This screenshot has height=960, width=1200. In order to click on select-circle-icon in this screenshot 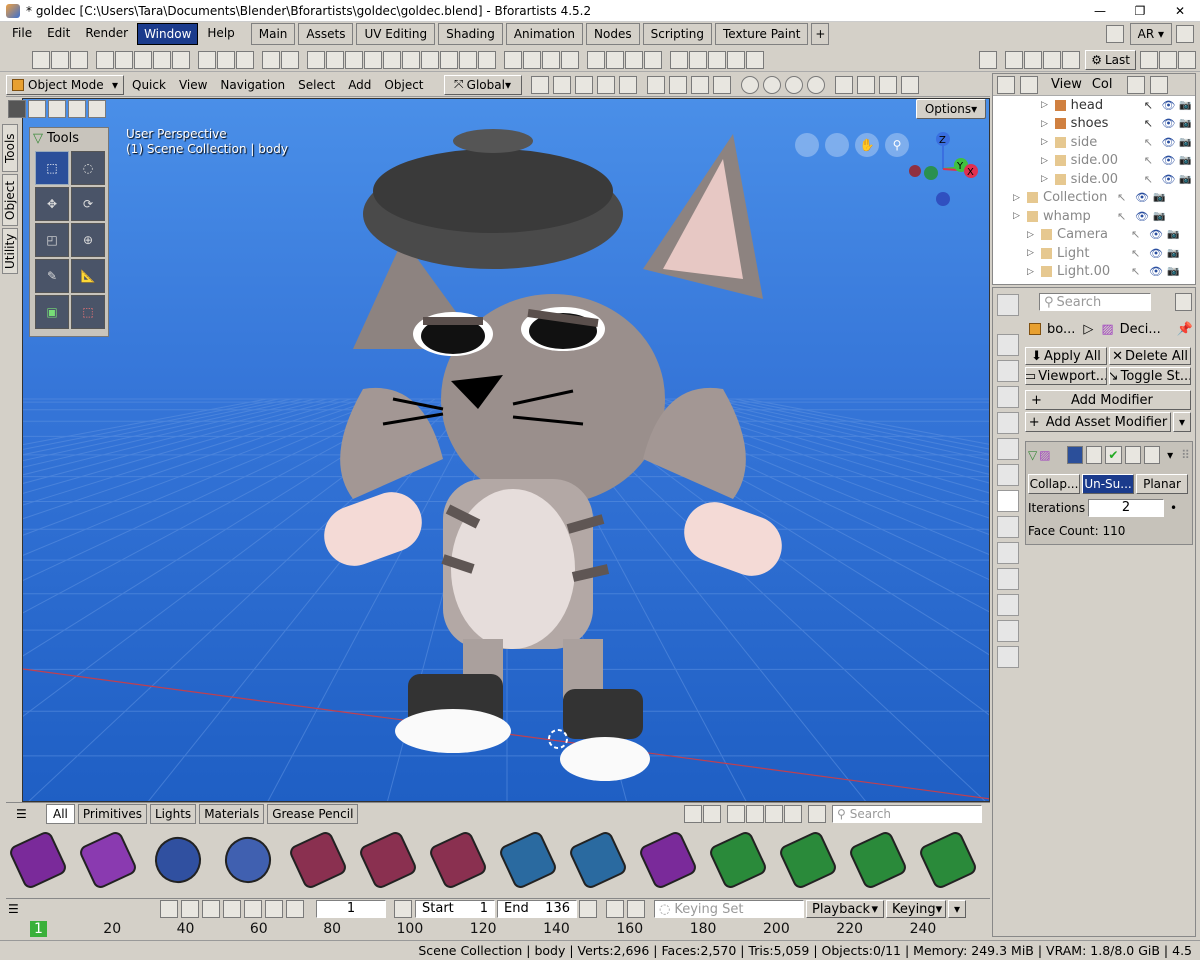, I will do `click(755, 59)`.